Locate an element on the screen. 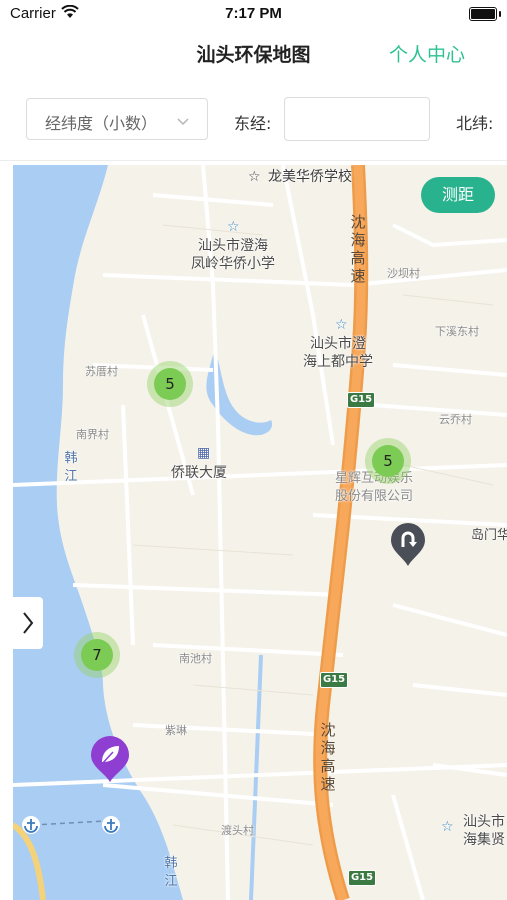 The image size is (507, 900). poi-shangdu-school-line1: 汕头市澄 is located at coordinates (338, 344).